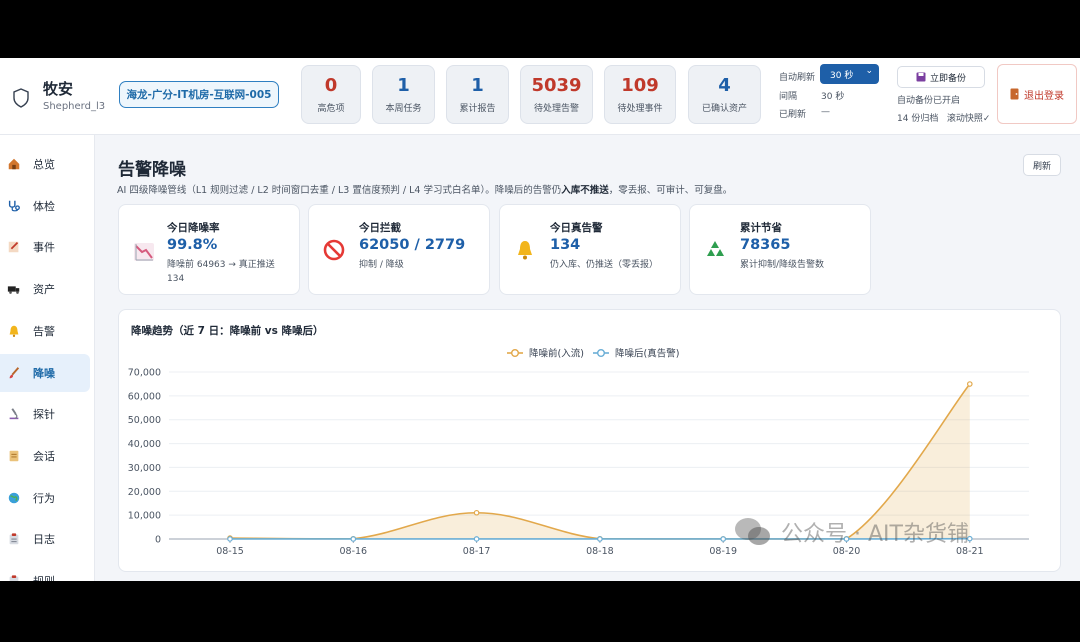 The height and width of the screenshot is (642, 1080). What do you see at coordinates (842, 75) in the screenshot?
I see `refresh-select-value: 30 秒` at bounding box center [842, 75].